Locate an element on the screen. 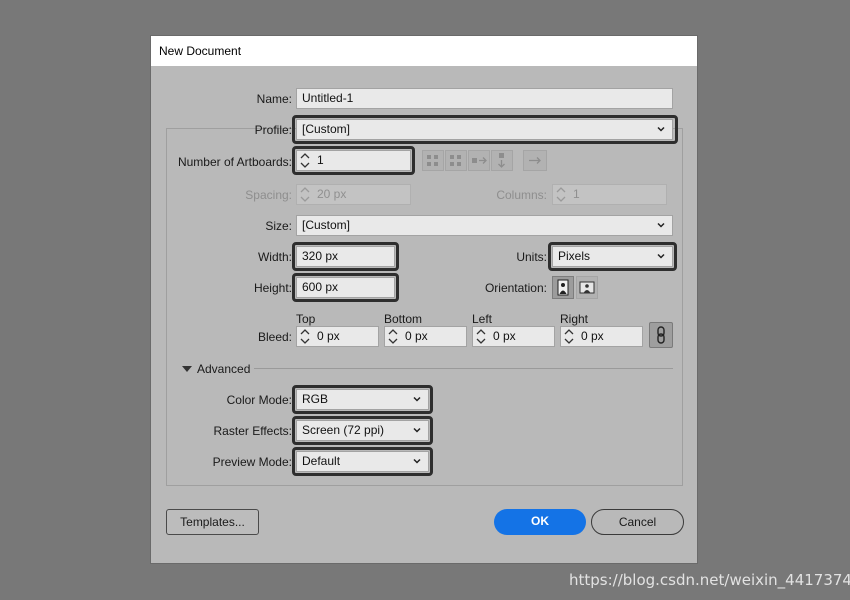 The height and width of the screenshot is (600, 850). size-value: [Custom] is located at coordinates (326, 225).